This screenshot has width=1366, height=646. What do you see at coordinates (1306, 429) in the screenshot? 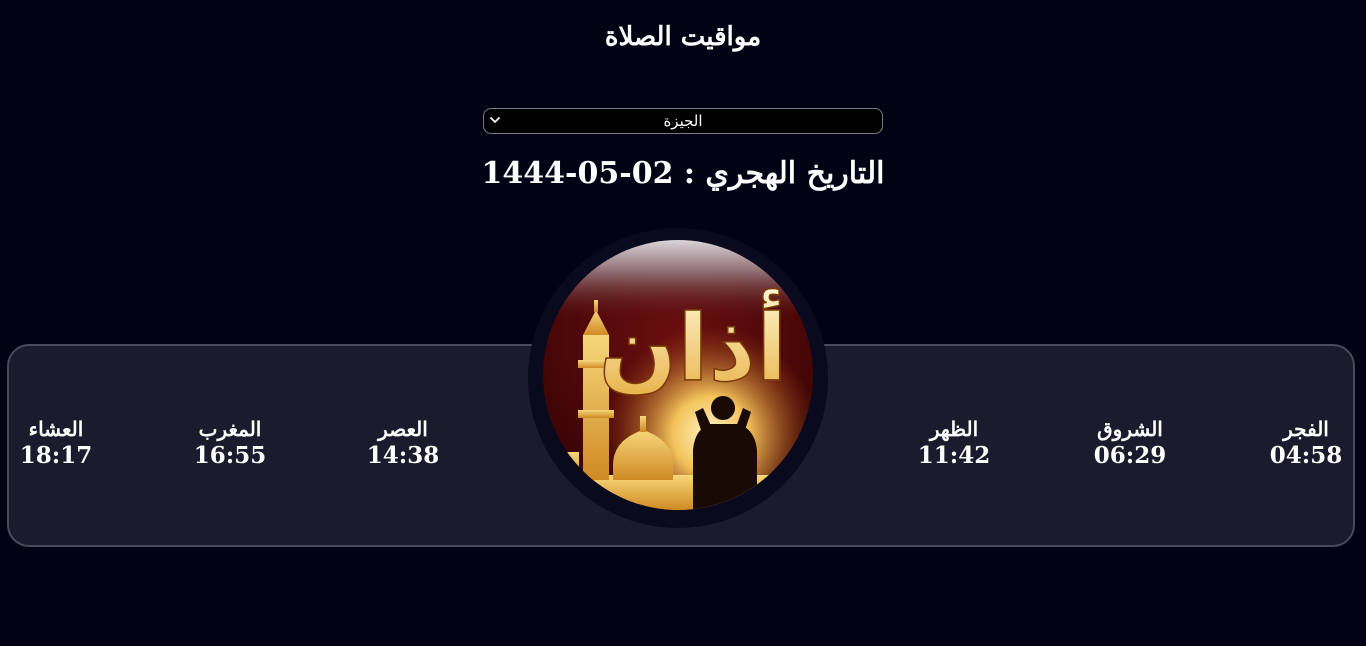
I see `prayer-name: الفجر` at bounding box center [1306, 429].